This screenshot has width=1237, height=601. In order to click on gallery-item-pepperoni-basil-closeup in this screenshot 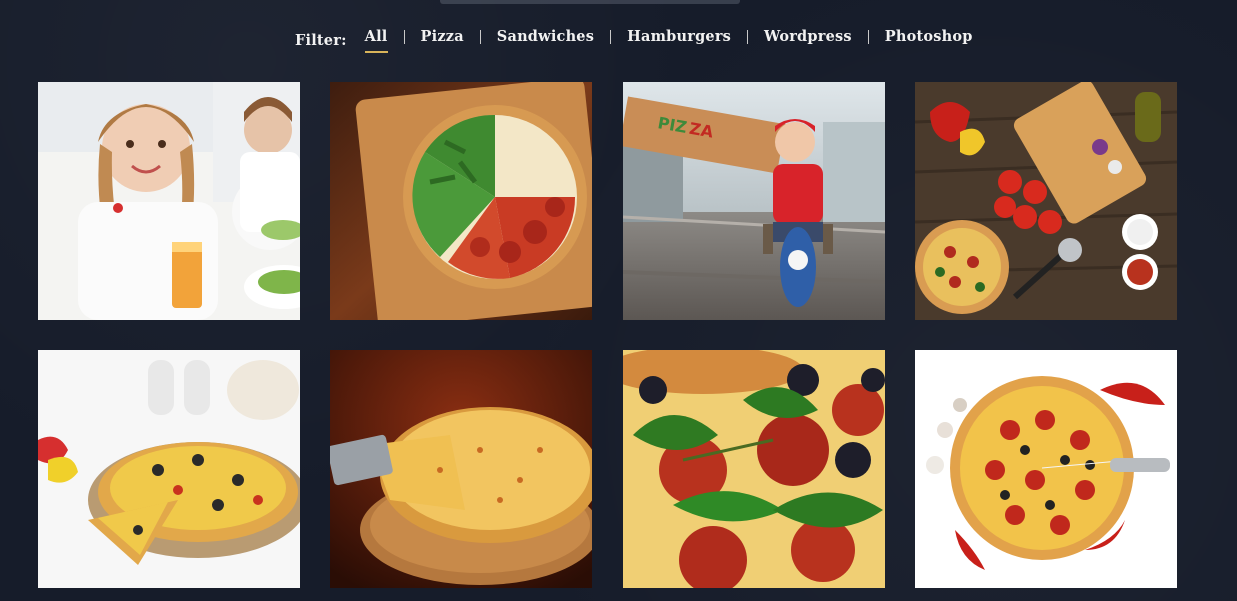, I will do `click(754, 469)`.